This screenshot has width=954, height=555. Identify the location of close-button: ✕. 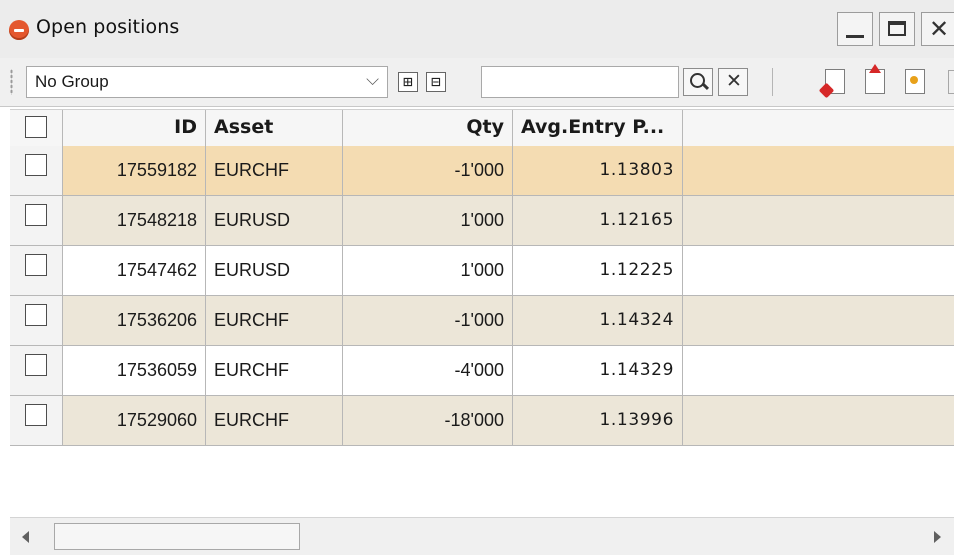
(937, 29).